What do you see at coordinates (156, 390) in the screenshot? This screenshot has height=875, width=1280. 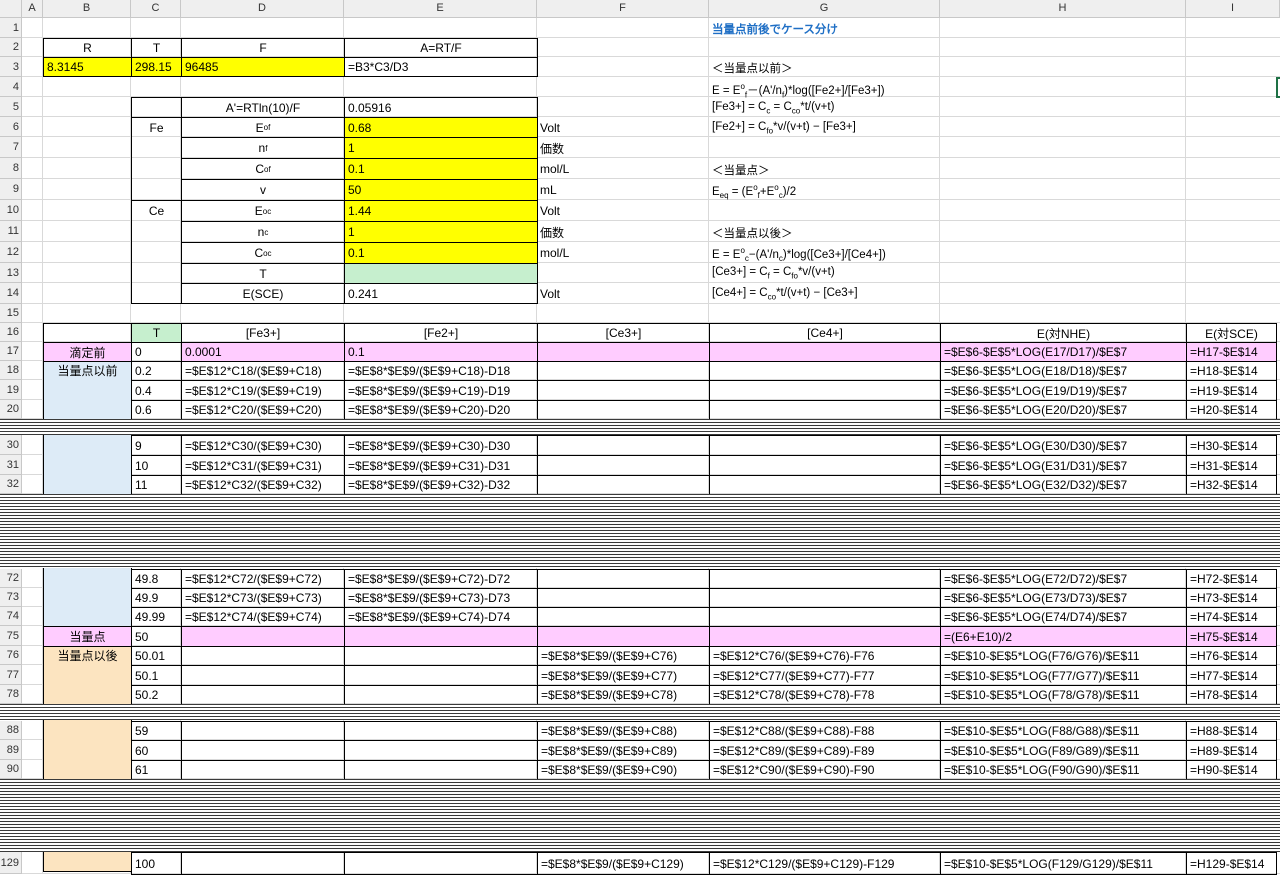 I see `cell-t-row-19: 0.4` at bounding box center [156, 390].